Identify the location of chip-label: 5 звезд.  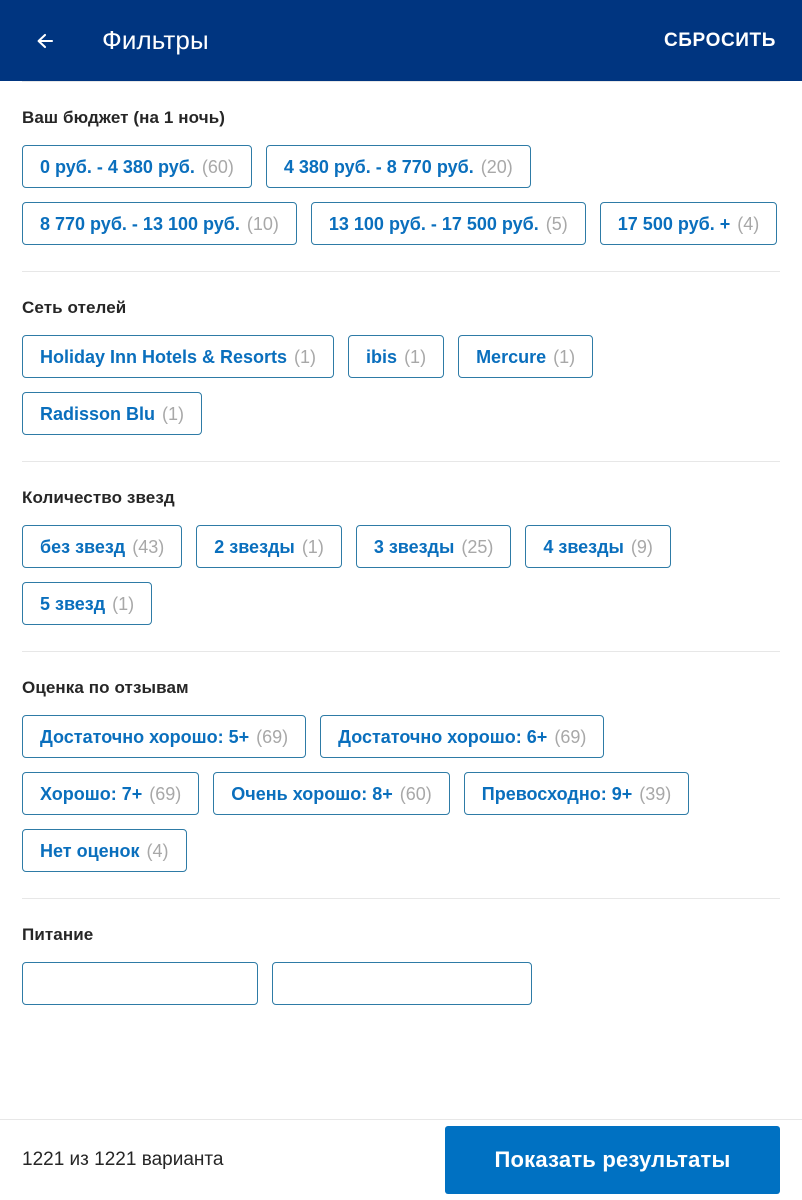
(73, 603).